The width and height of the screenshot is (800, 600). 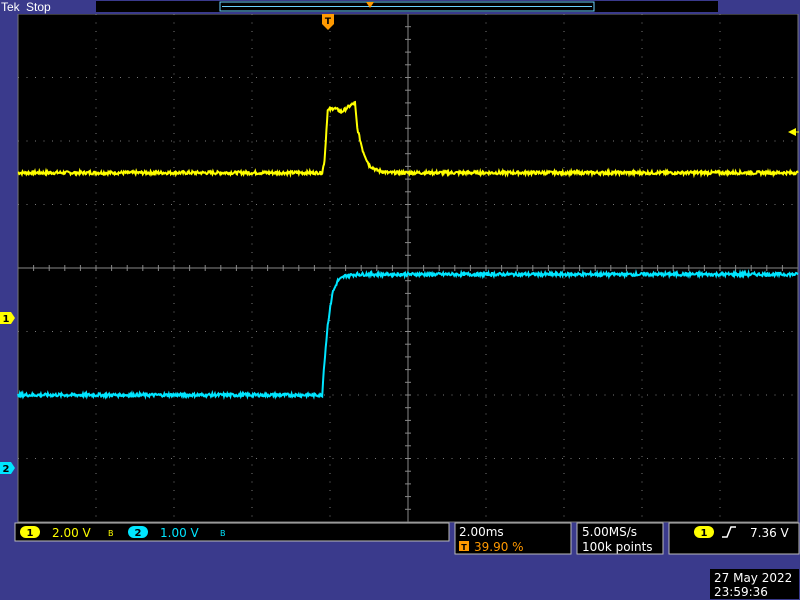 What do you see at coordinates (328, 22) in the screenshot?
I see `trigger-marker-letter: T` at bounding box center [328, 22].